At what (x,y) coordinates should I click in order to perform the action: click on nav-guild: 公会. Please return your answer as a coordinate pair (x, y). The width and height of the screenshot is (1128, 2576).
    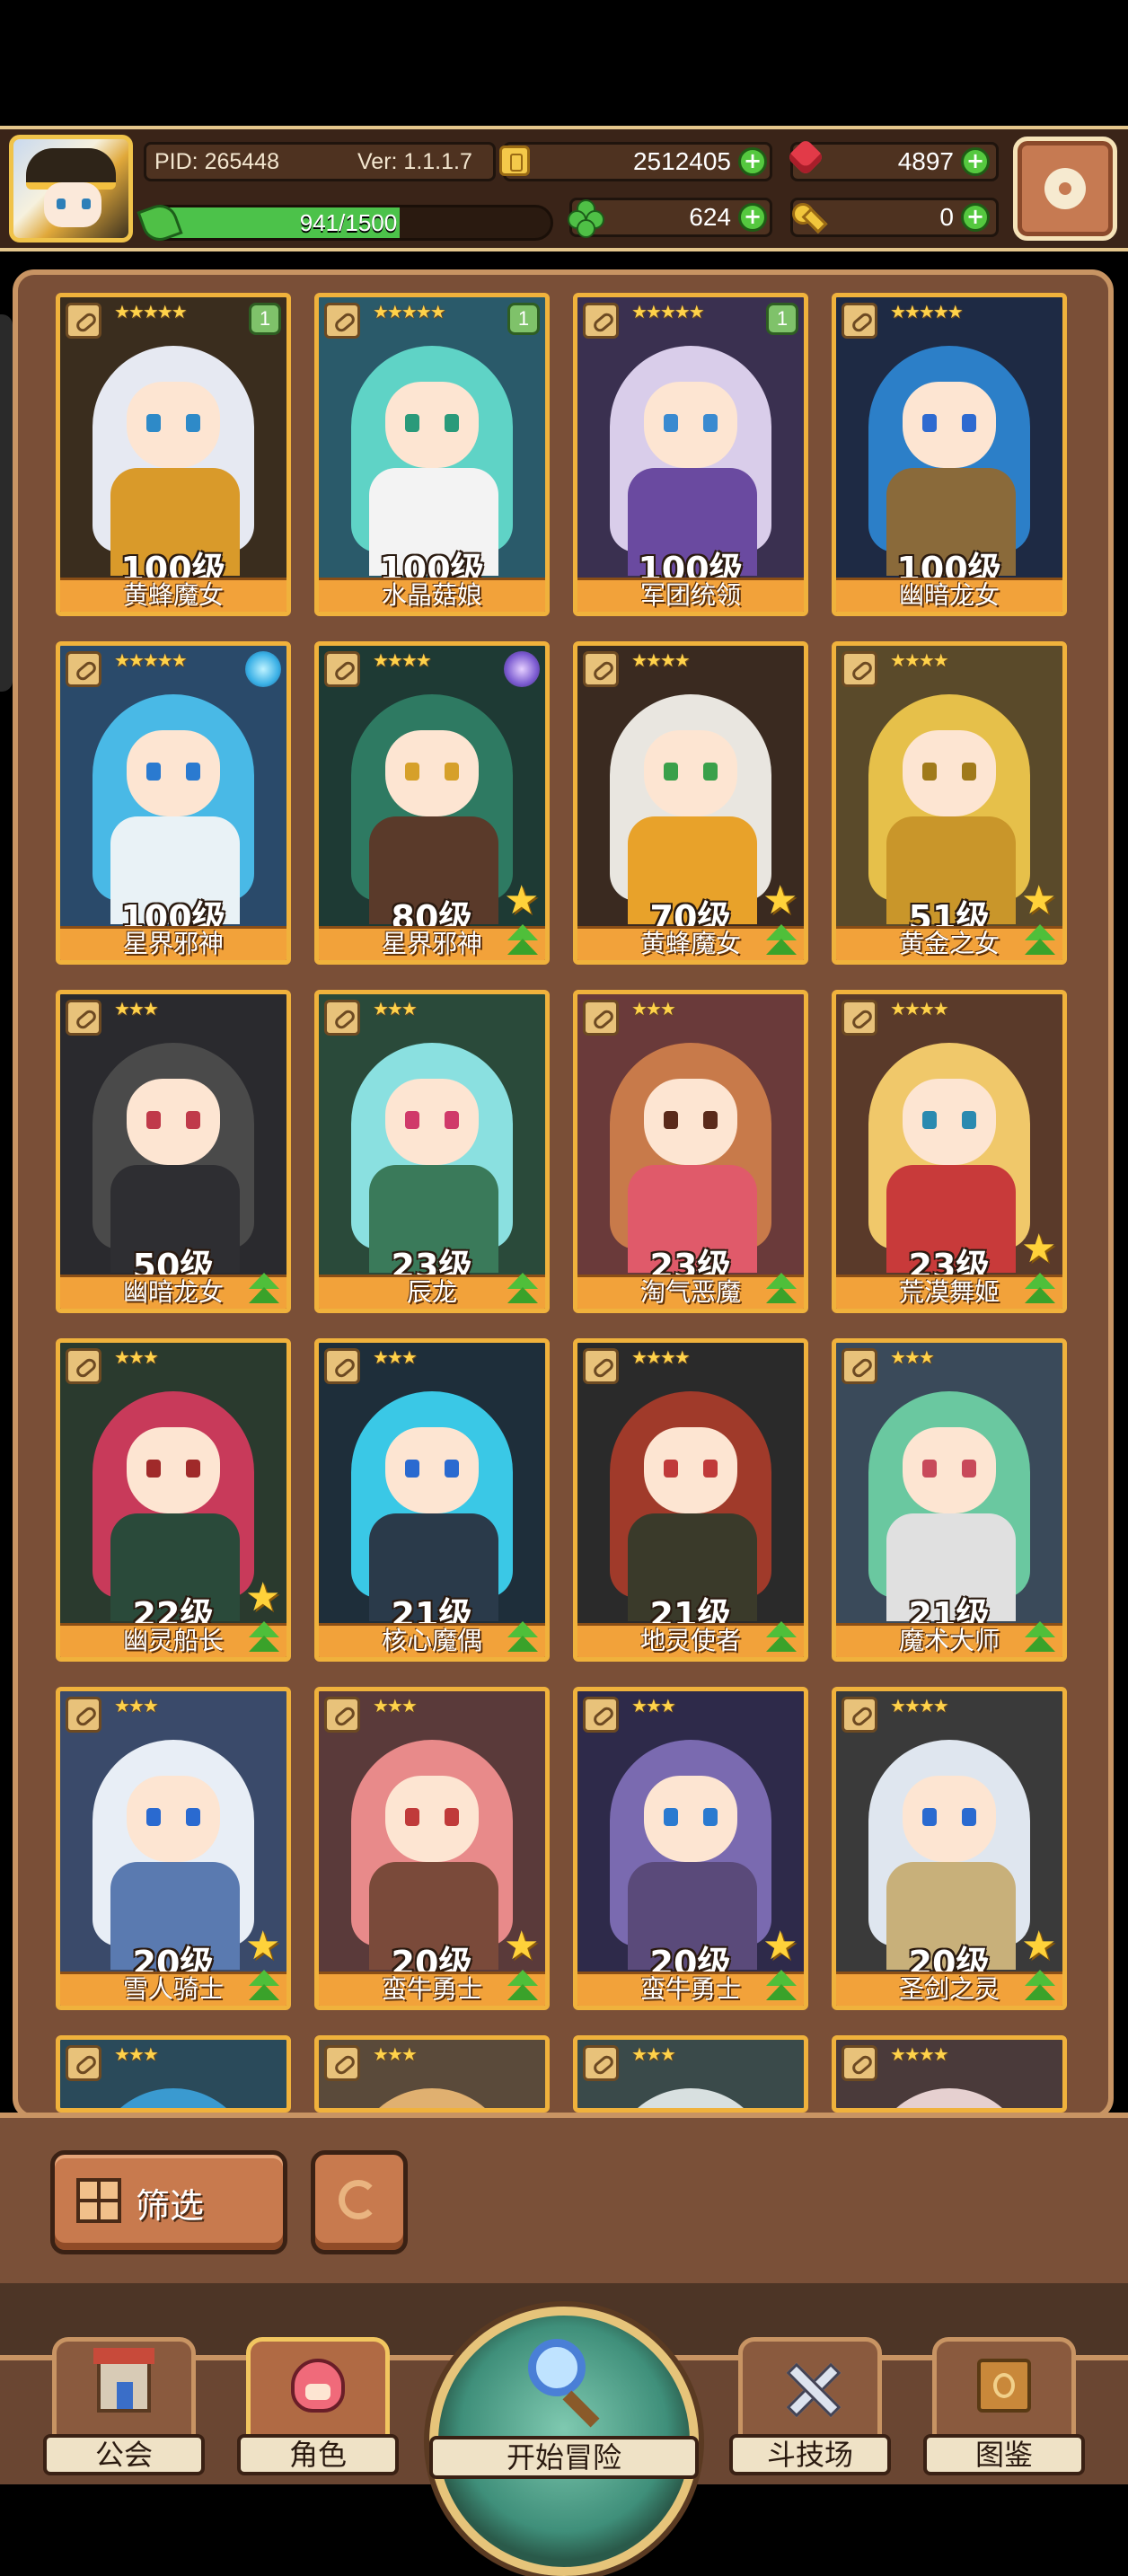
    Looking at the image, I should click on (124, 2398).